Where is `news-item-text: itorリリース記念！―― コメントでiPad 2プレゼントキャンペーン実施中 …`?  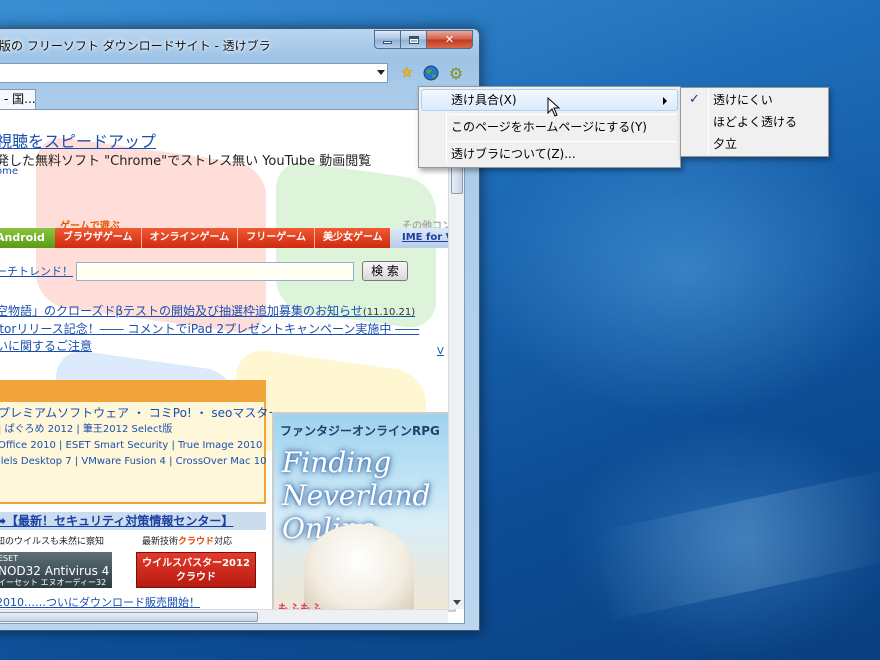 news-item-text: itorリリース記念！―― コメントでiPad 2プレゼントキャンペーン実施中 … is located at coordinates (210, 329).